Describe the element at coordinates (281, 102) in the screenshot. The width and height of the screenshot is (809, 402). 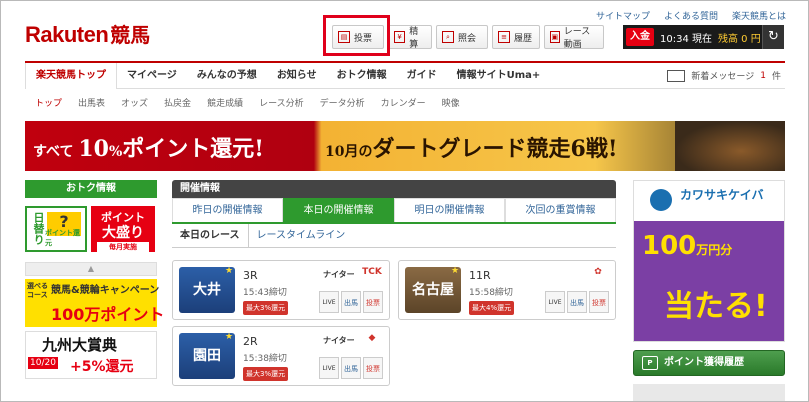
I see `subnav-race-analysis: レース分析` at that location.